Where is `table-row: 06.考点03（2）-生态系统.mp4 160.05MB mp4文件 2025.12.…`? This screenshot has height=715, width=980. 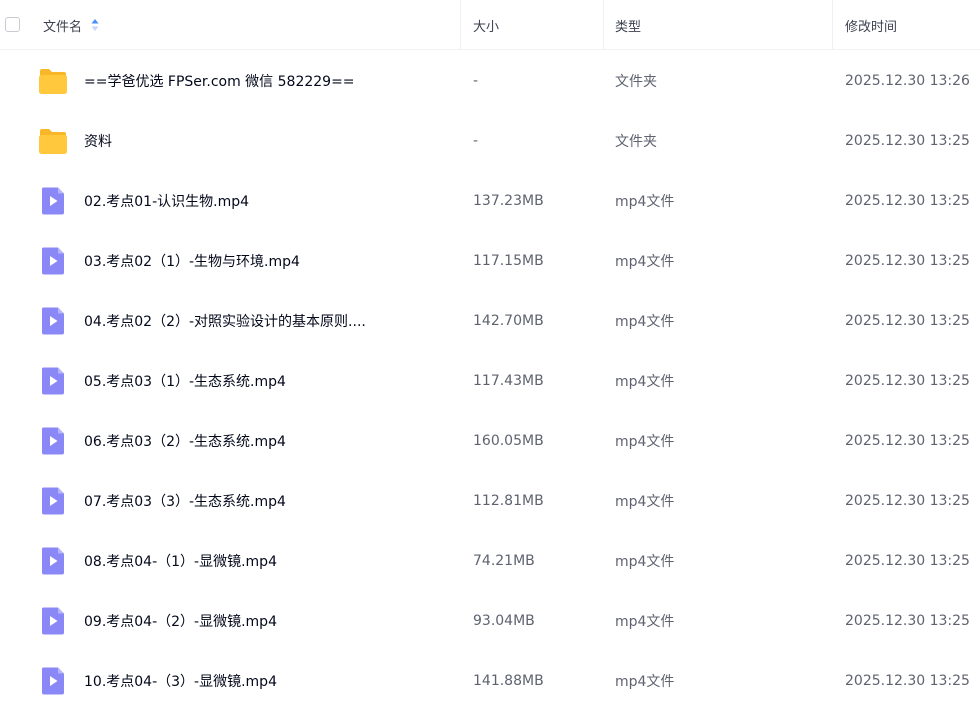
table-row: 06.考点03（2）-生态系统.mp4 160.05MB mp4文件 2025.12.… is located at coordinates (490, 441).